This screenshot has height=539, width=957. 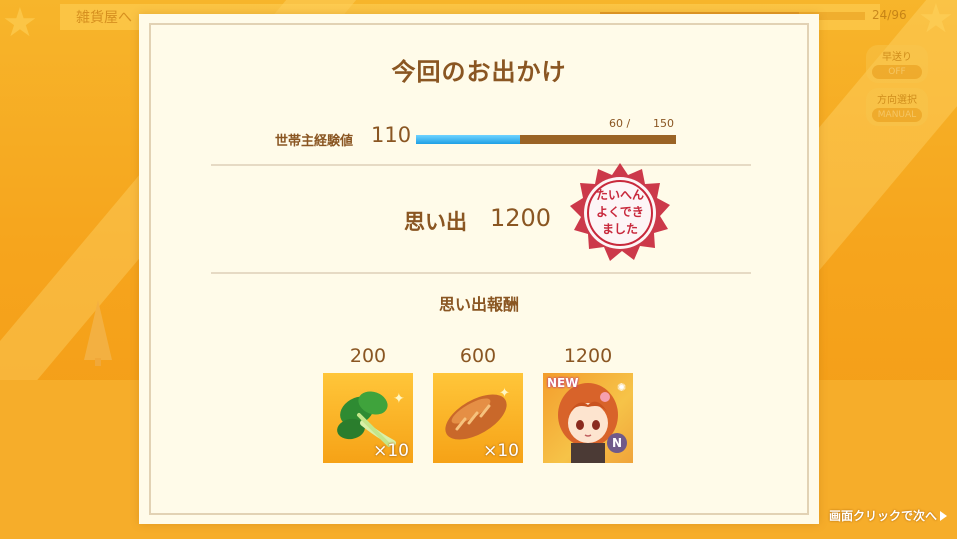 What do you see at coordinates (897, 72) in the screenshot?
I see `auto-toggle-value: OFF` at bounding box center [897, 72].